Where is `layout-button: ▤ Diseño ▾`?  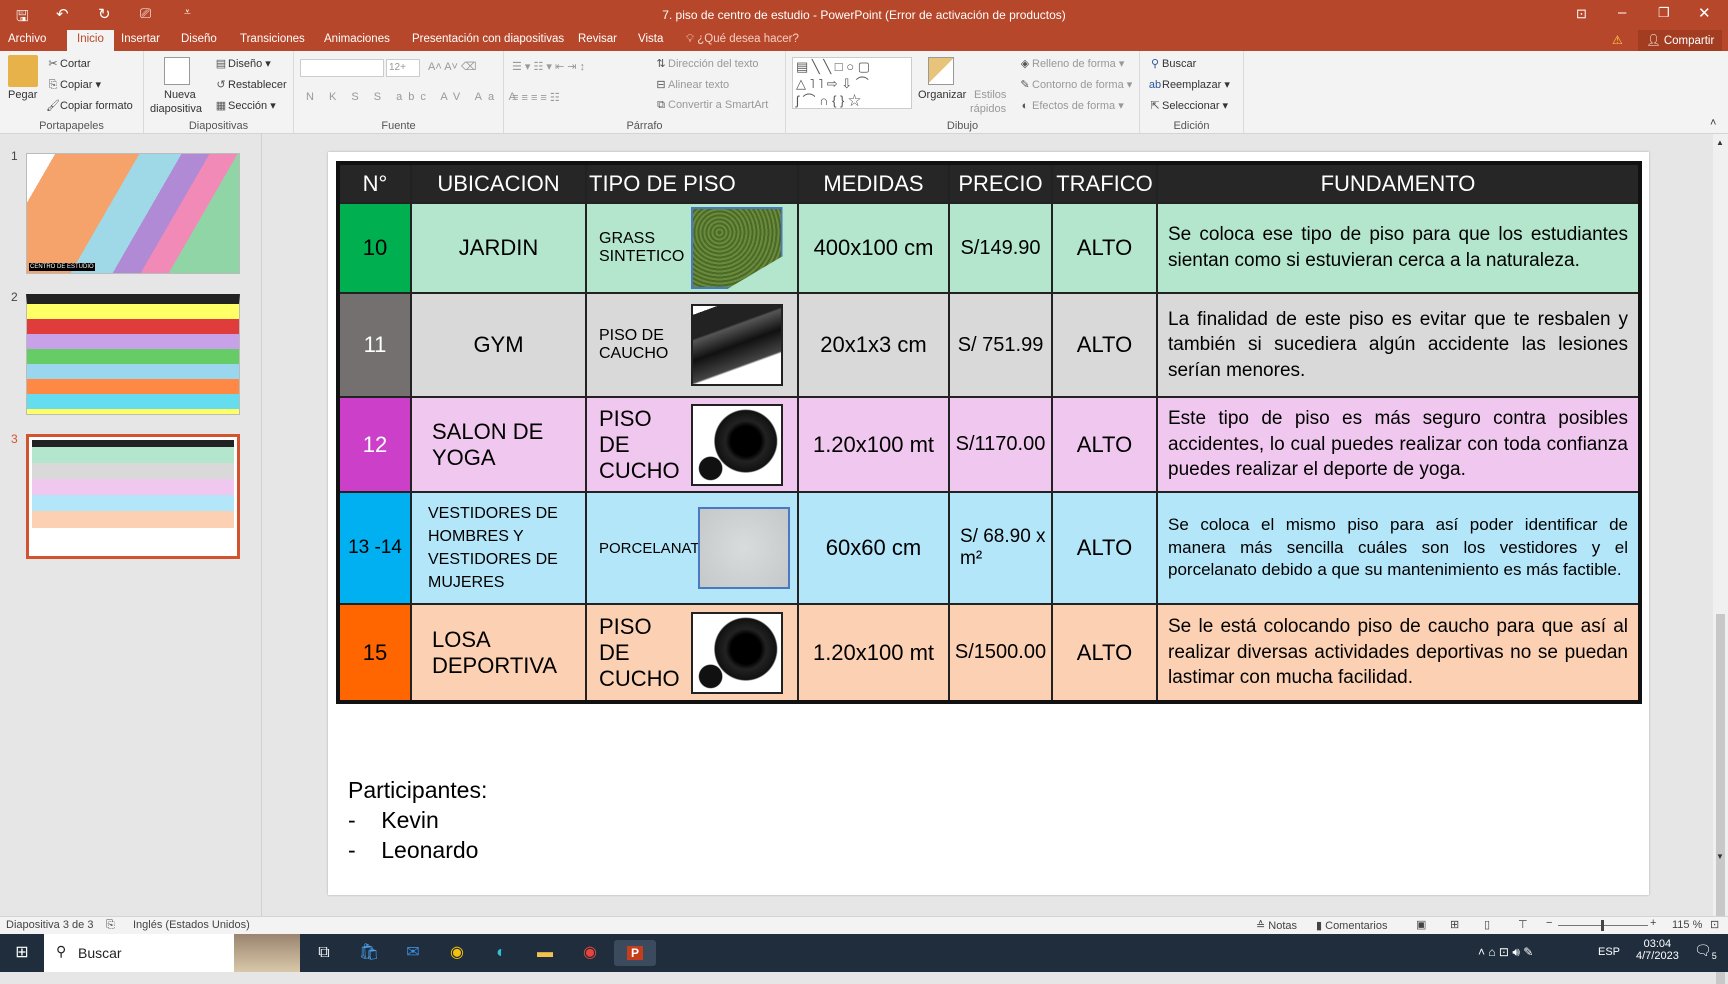 layout-button: ▤ Diseño ▾ is located at coordinates (242, 63).